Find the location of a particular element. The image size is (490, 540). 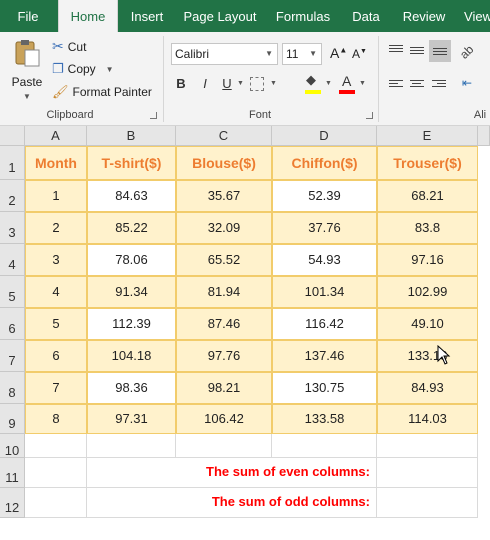

column-header-1: B is located at coordinates (131, 136).